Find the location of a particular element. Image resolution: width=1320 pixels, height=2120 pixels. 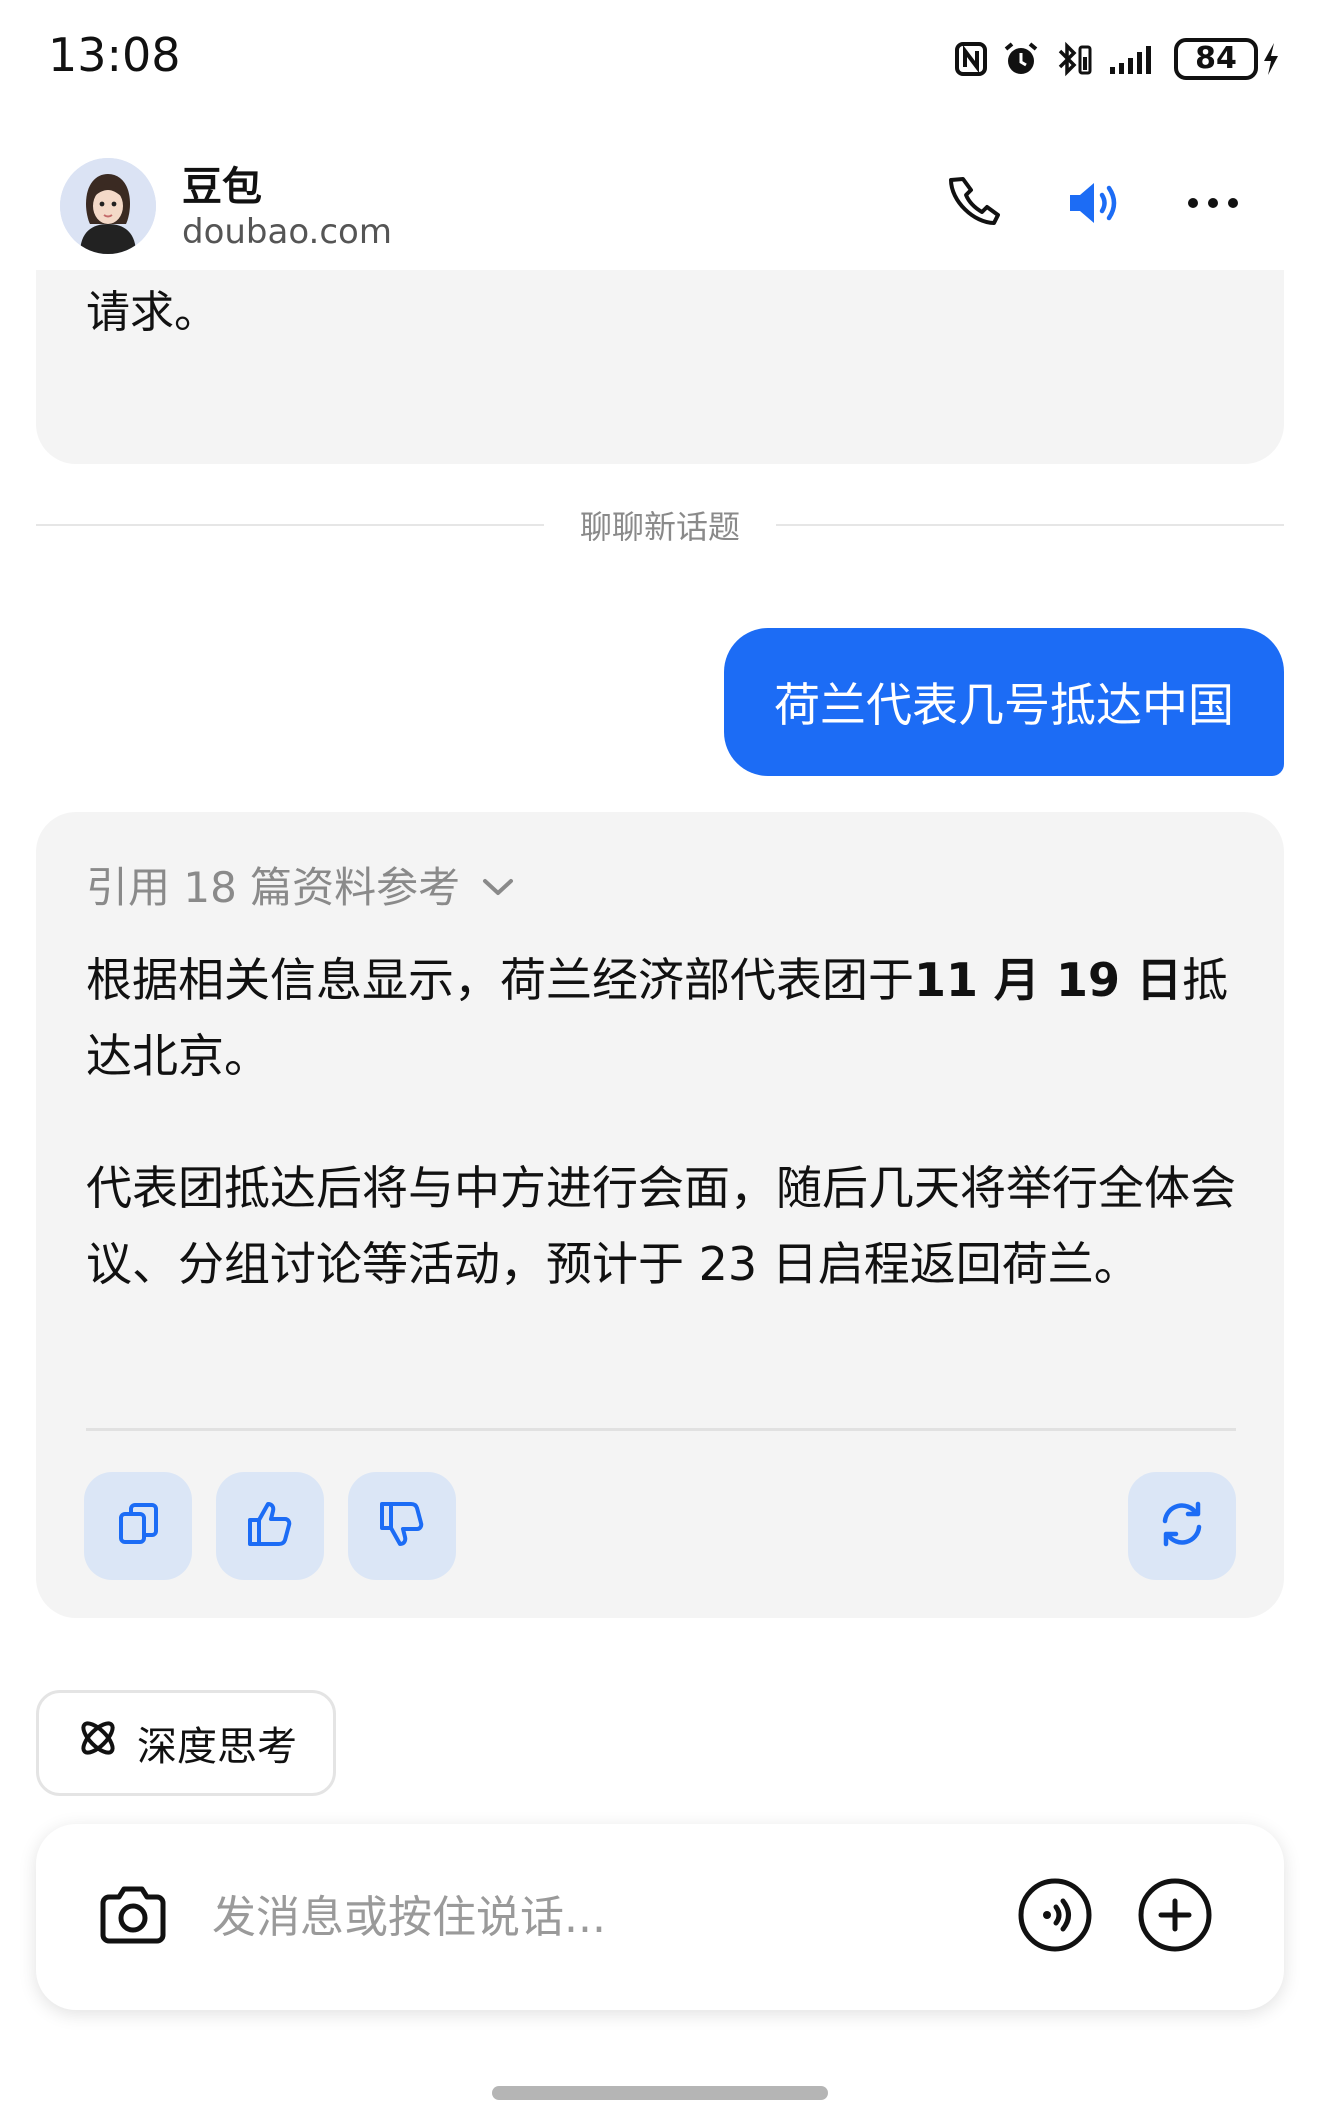

charging-icon is located at coordinates (1271, 59).